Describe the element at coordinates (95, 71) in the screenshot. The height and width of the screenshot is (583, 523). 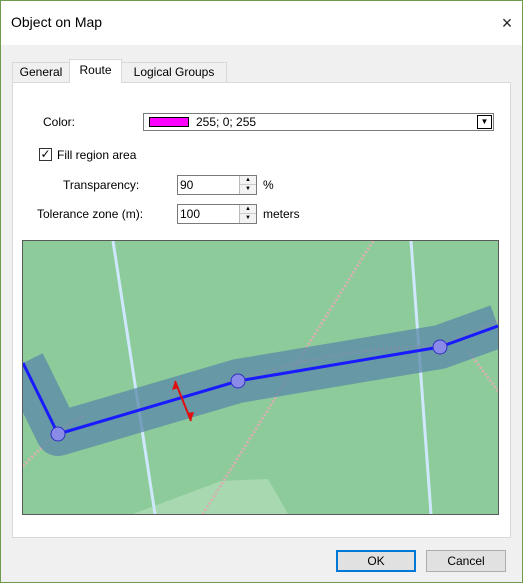
I see `tab-route: Route` at that location.